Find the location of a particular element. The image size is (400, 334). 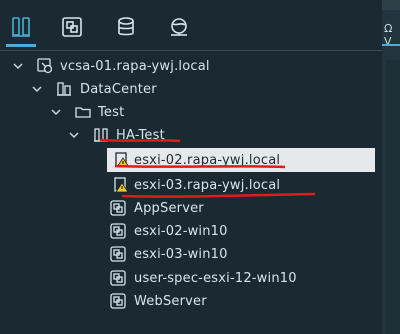

tree-item-vcenter: vcsa-01.rapa-ywj.local is located at coordinates (191, 66).